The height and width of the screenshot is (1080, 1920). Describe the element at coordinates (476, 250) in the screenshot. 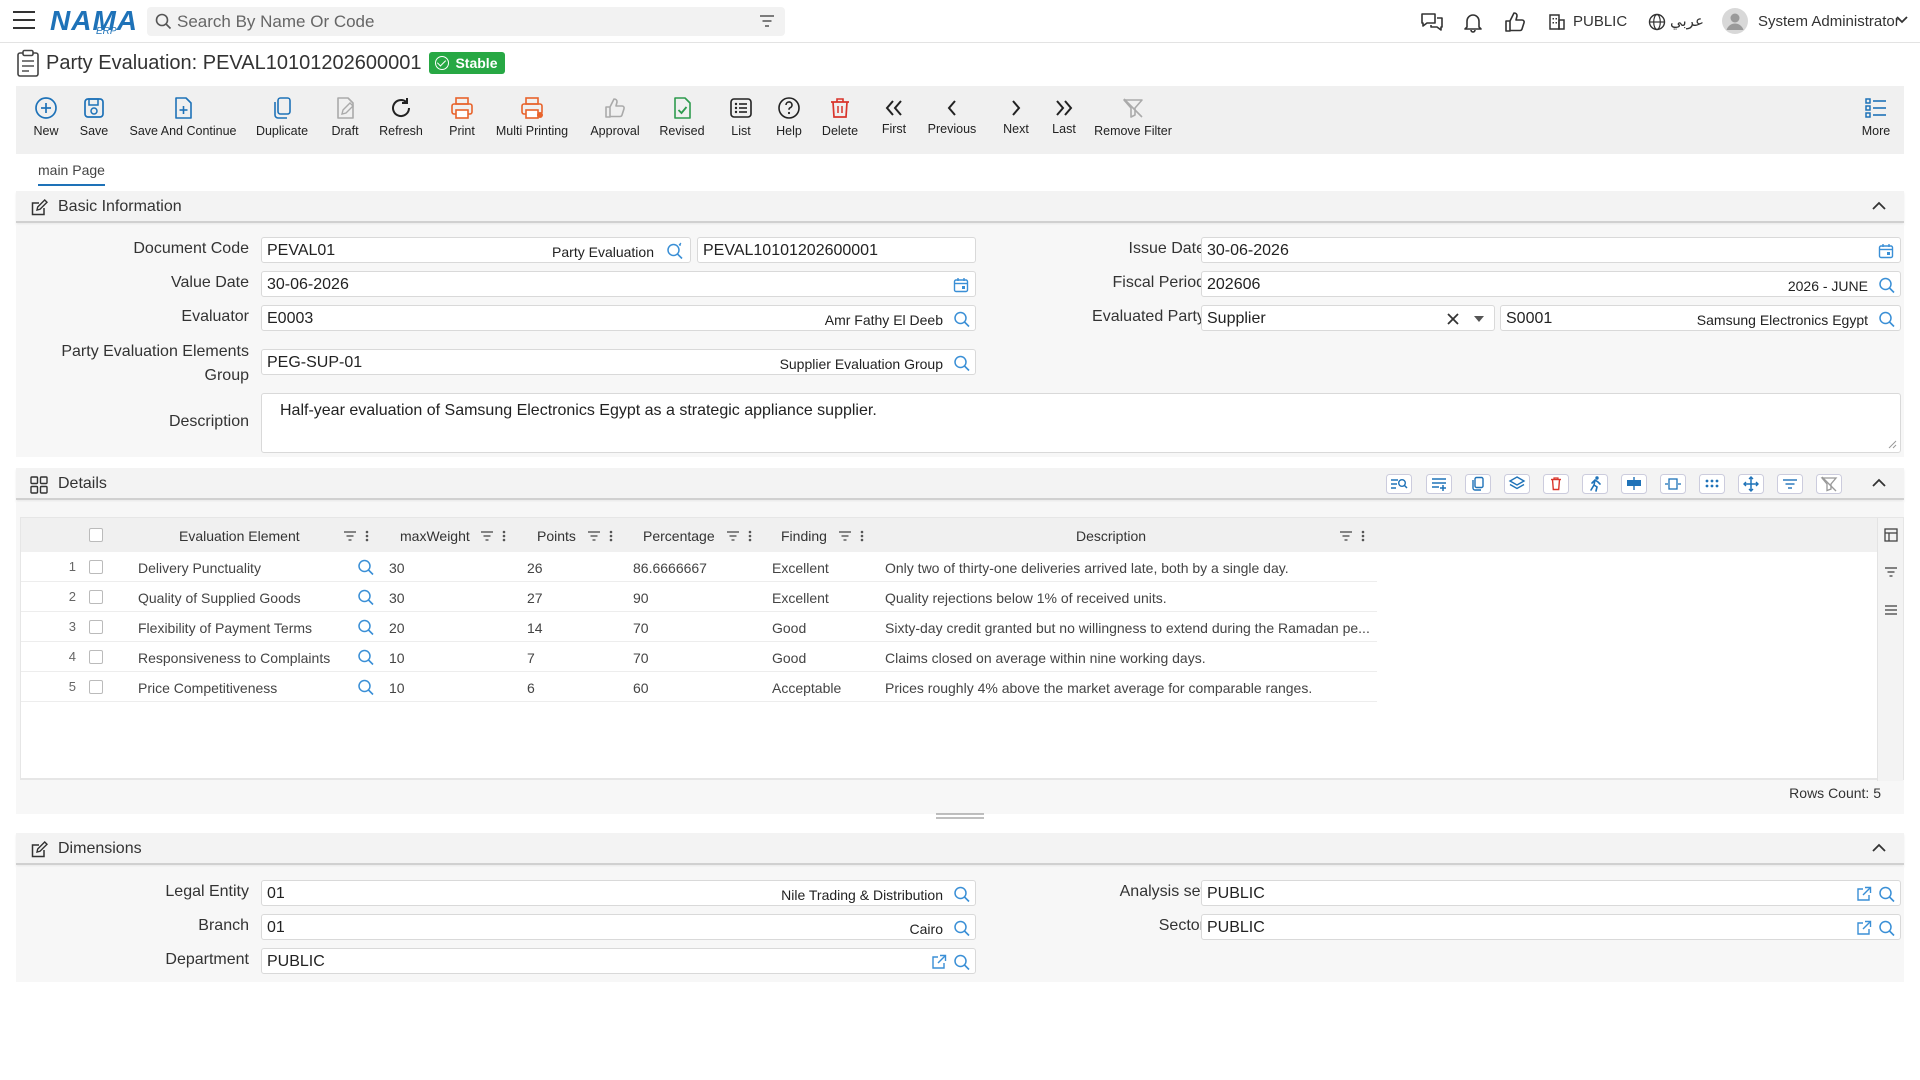

I see `document-code-field: PEVAL01 Party Evaluation` at that location.